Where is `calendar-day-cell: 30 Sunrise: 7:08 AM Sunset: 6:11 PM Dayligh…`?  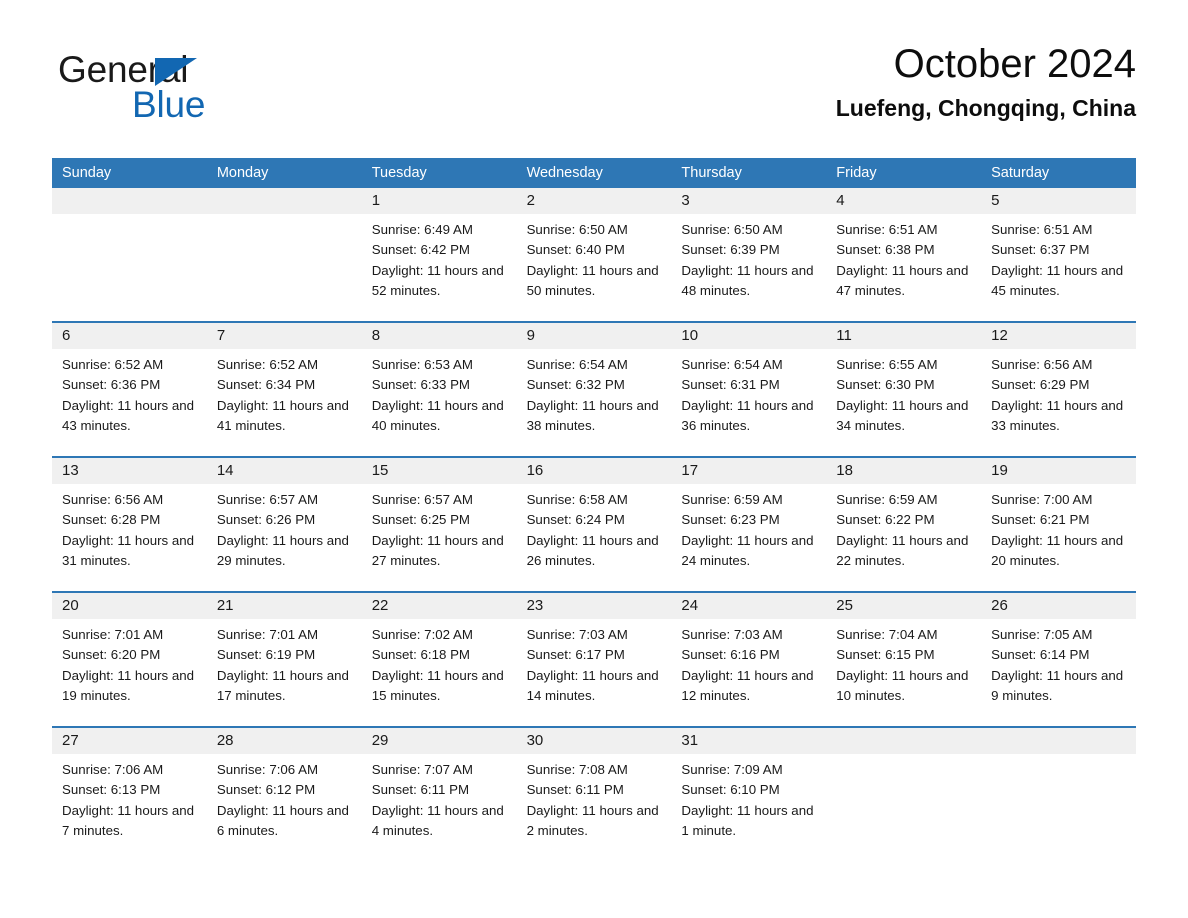
calendar-day-cell: 30 Sunrise: 7:08 AM Sunset: 6:11 PM Dayligh… is located at coordinates (594, 794).